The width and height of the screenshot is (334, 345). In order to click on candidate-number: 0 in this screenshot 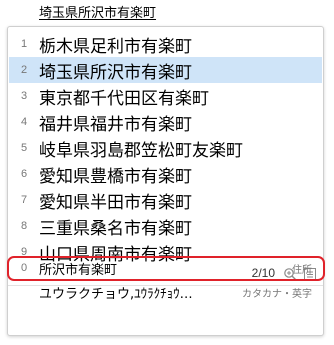, I will do `click(24, 268)`.